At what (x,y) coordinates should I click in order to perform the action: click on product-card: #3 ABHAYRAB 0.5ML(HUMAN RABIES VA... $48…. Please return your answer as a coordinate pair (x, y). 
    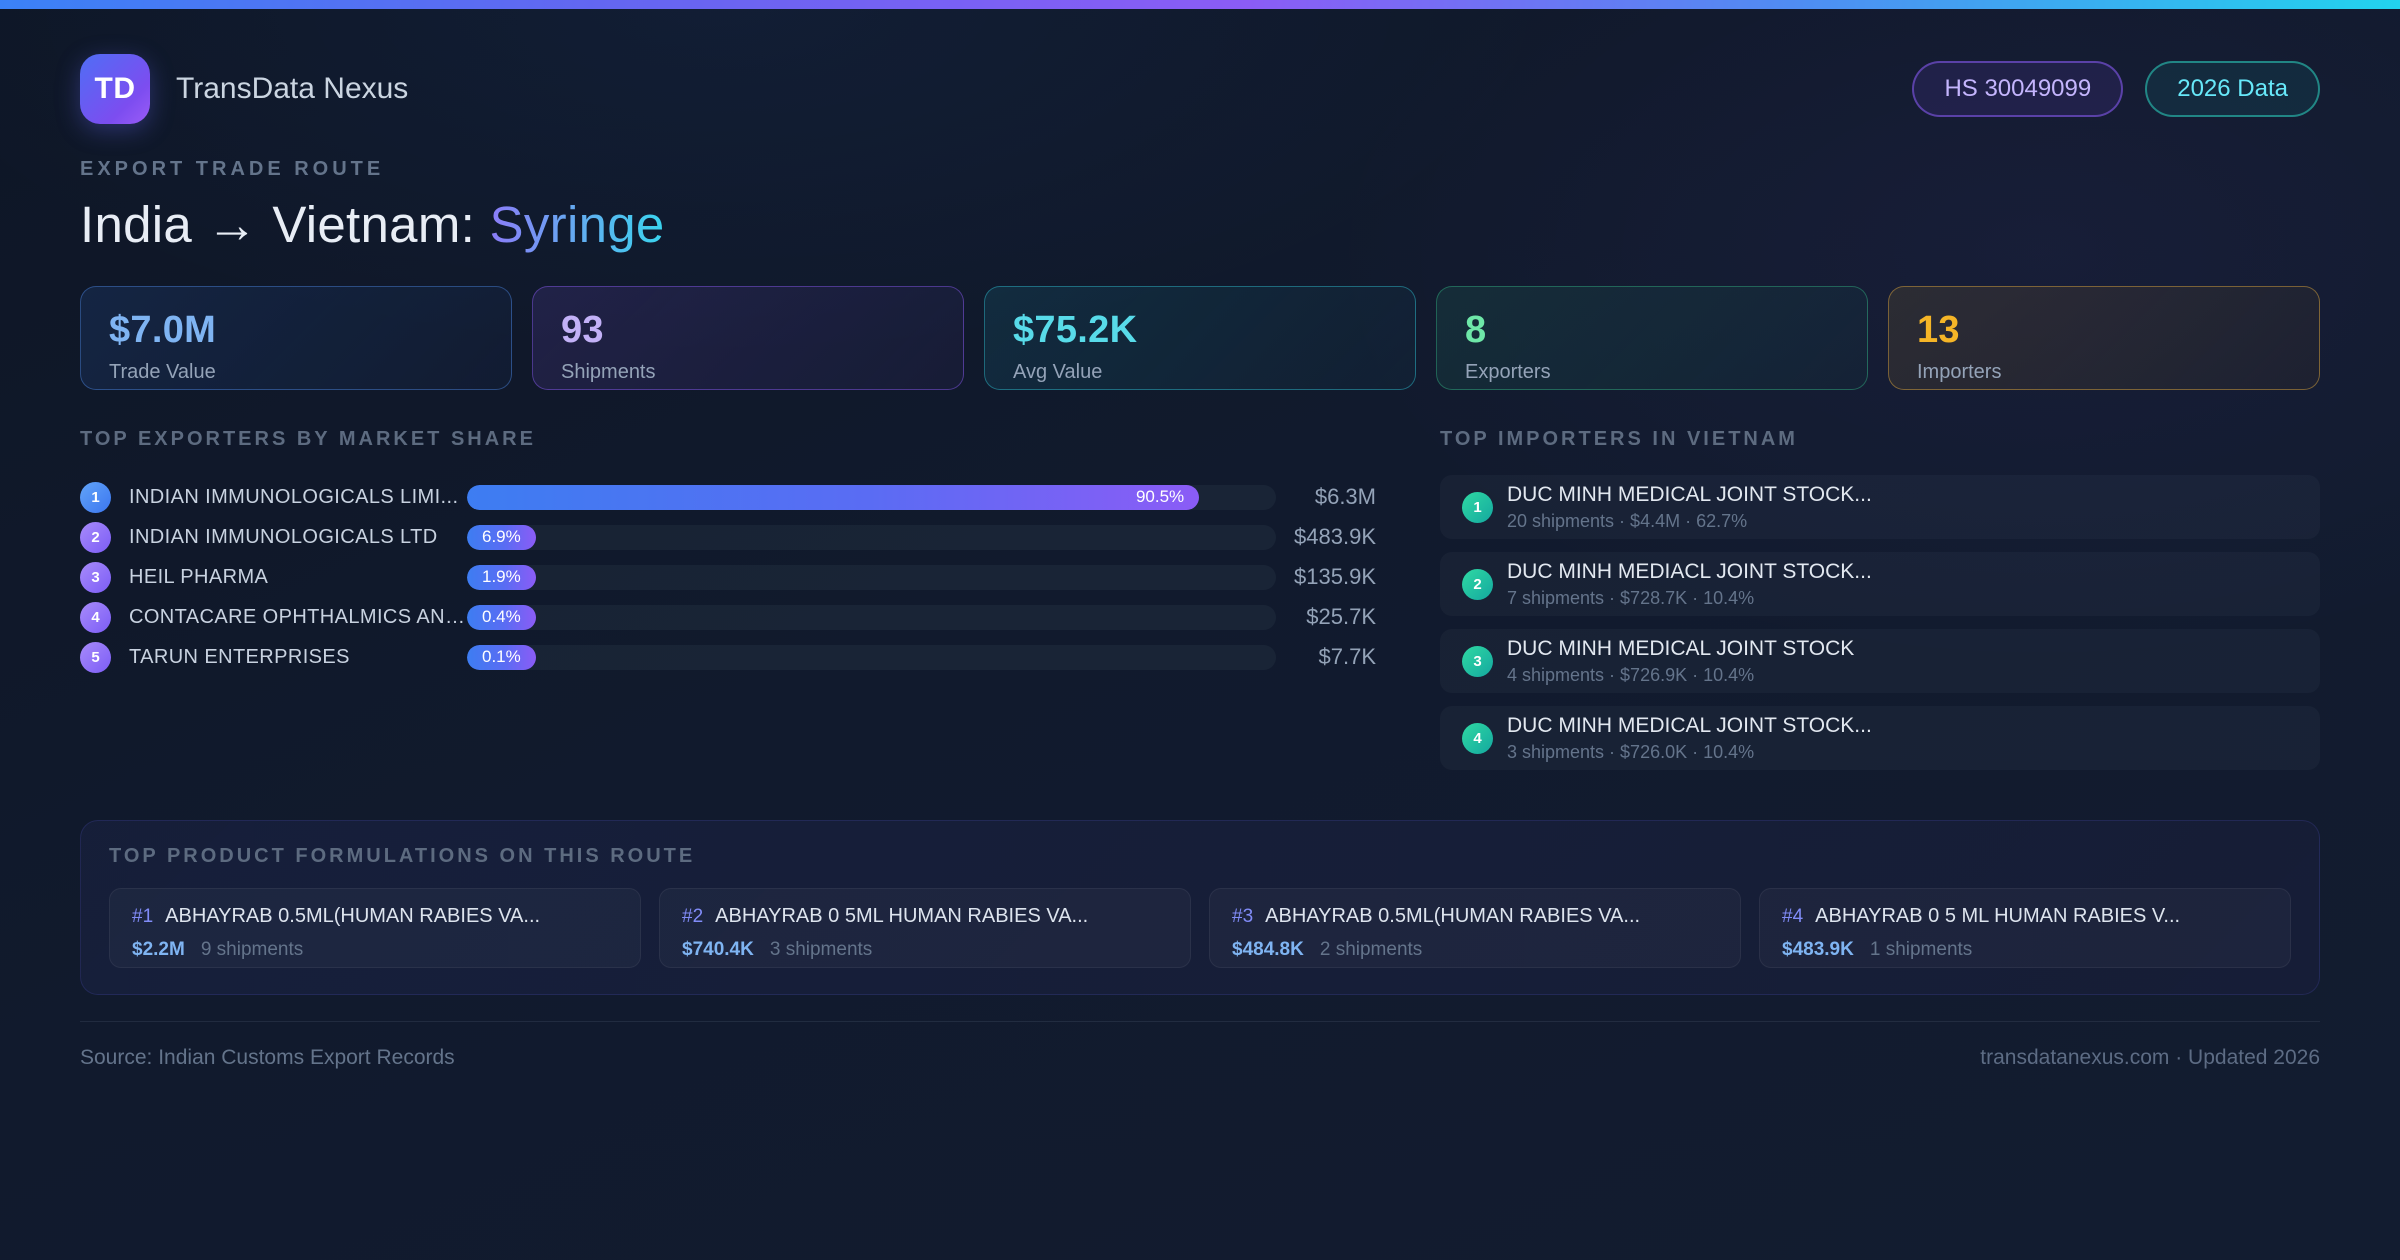
    Looking at the image, I should click on (1475, 928).